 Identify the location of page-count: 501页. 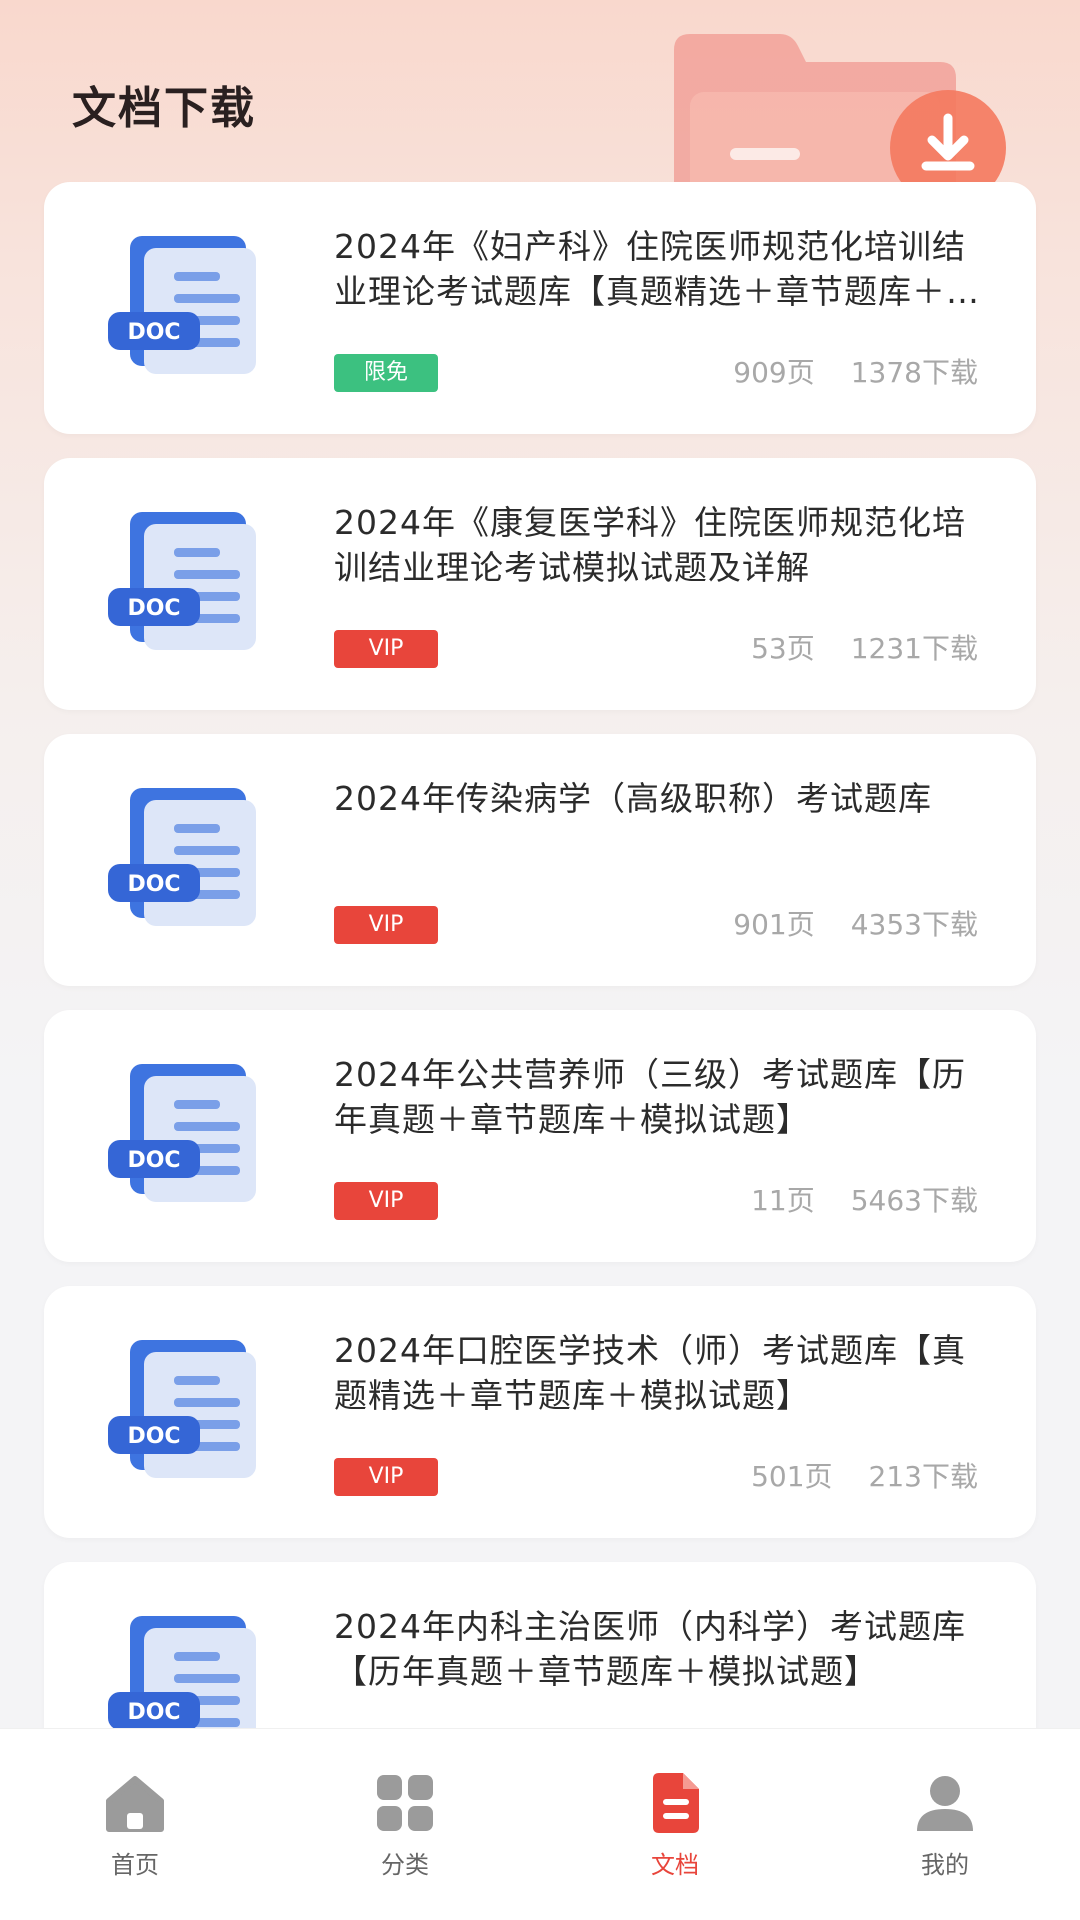
(792, 1476).